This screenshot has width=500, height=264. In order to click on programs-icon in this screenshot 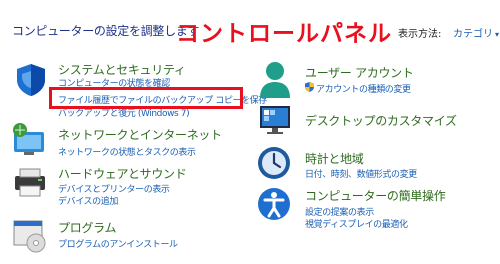, I will do `click(30, 236)`.